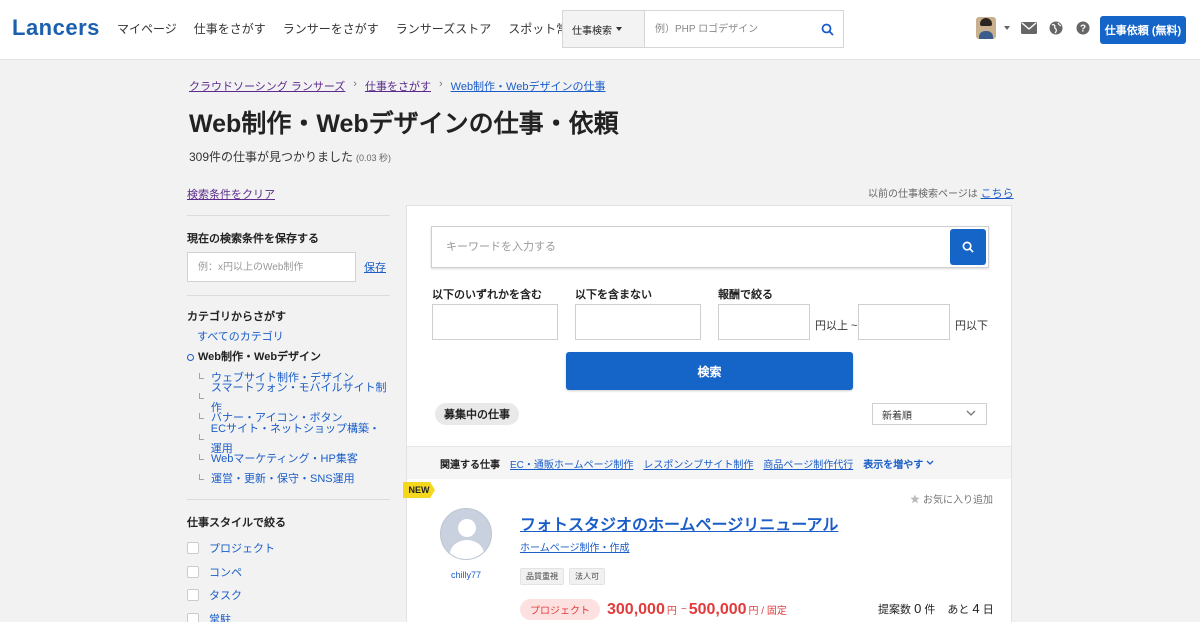 The width and height of the screenshot is (1200, 622). What do you see at coordinates (958, 500) in the screenshot?
I see `favorite-label: お気に入り追加` at bounding box center [958, 500].